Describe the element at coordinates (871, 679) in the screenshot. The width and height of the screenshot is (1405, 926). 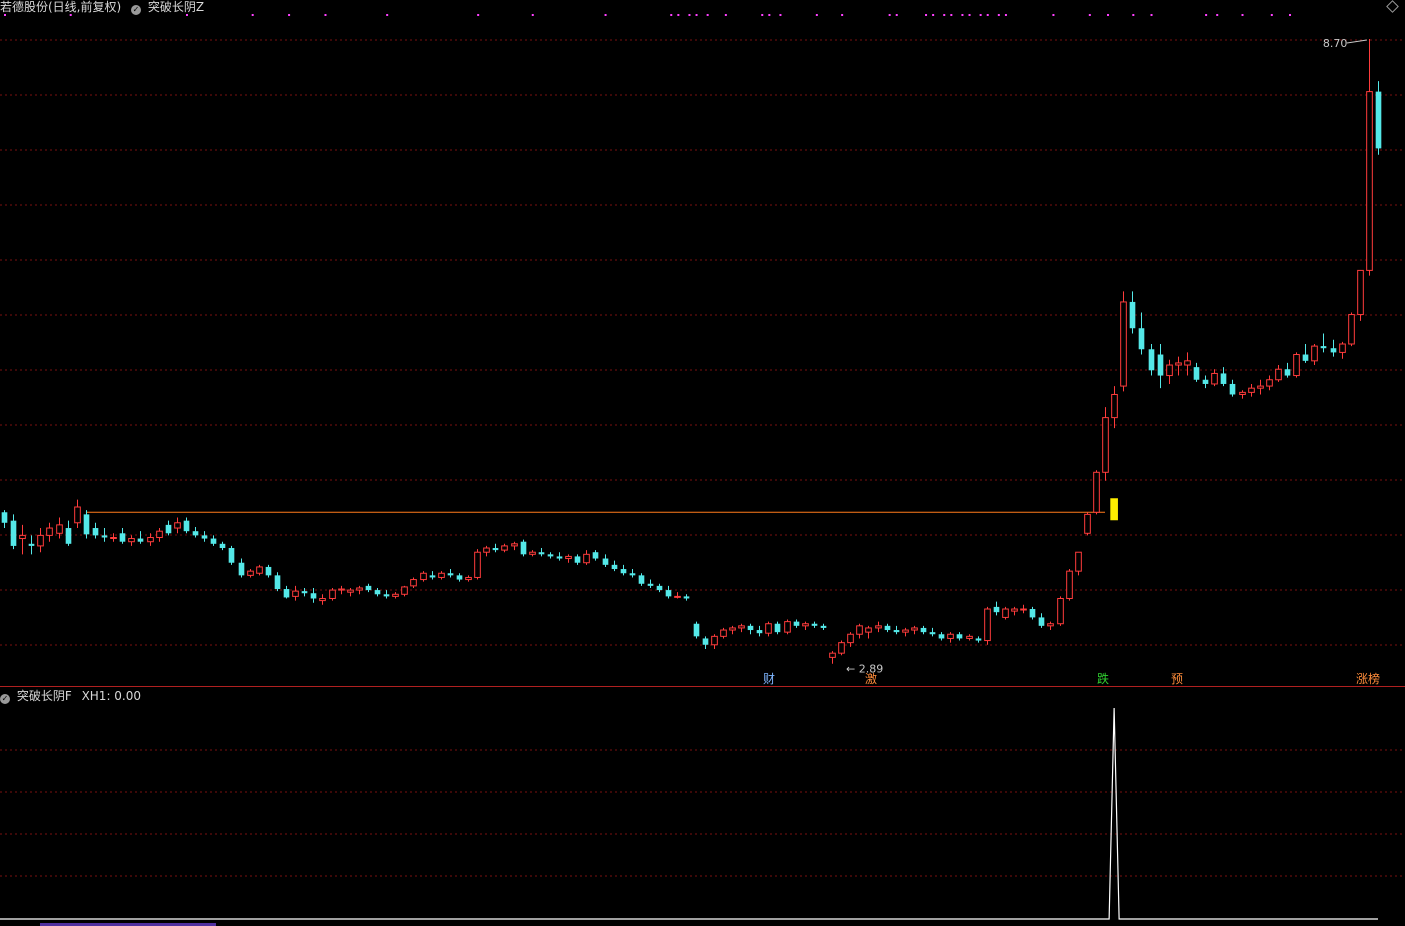
I see `event-marker: 激` at that location.